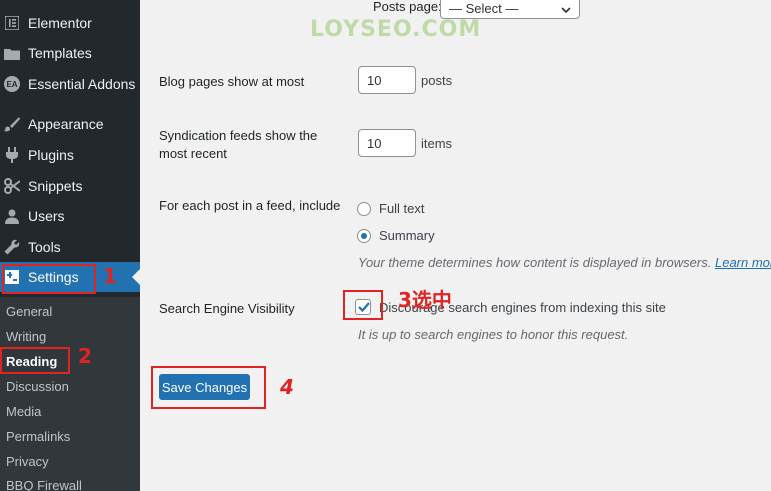  I want to click on menu-item-templates: Templates, so click(70, 53).